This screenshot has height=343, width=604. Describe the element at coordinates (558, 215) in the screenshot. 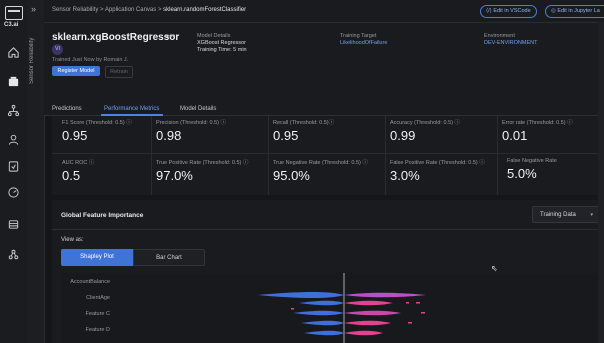

I see `dataset-select-value: Training Data` at that location.